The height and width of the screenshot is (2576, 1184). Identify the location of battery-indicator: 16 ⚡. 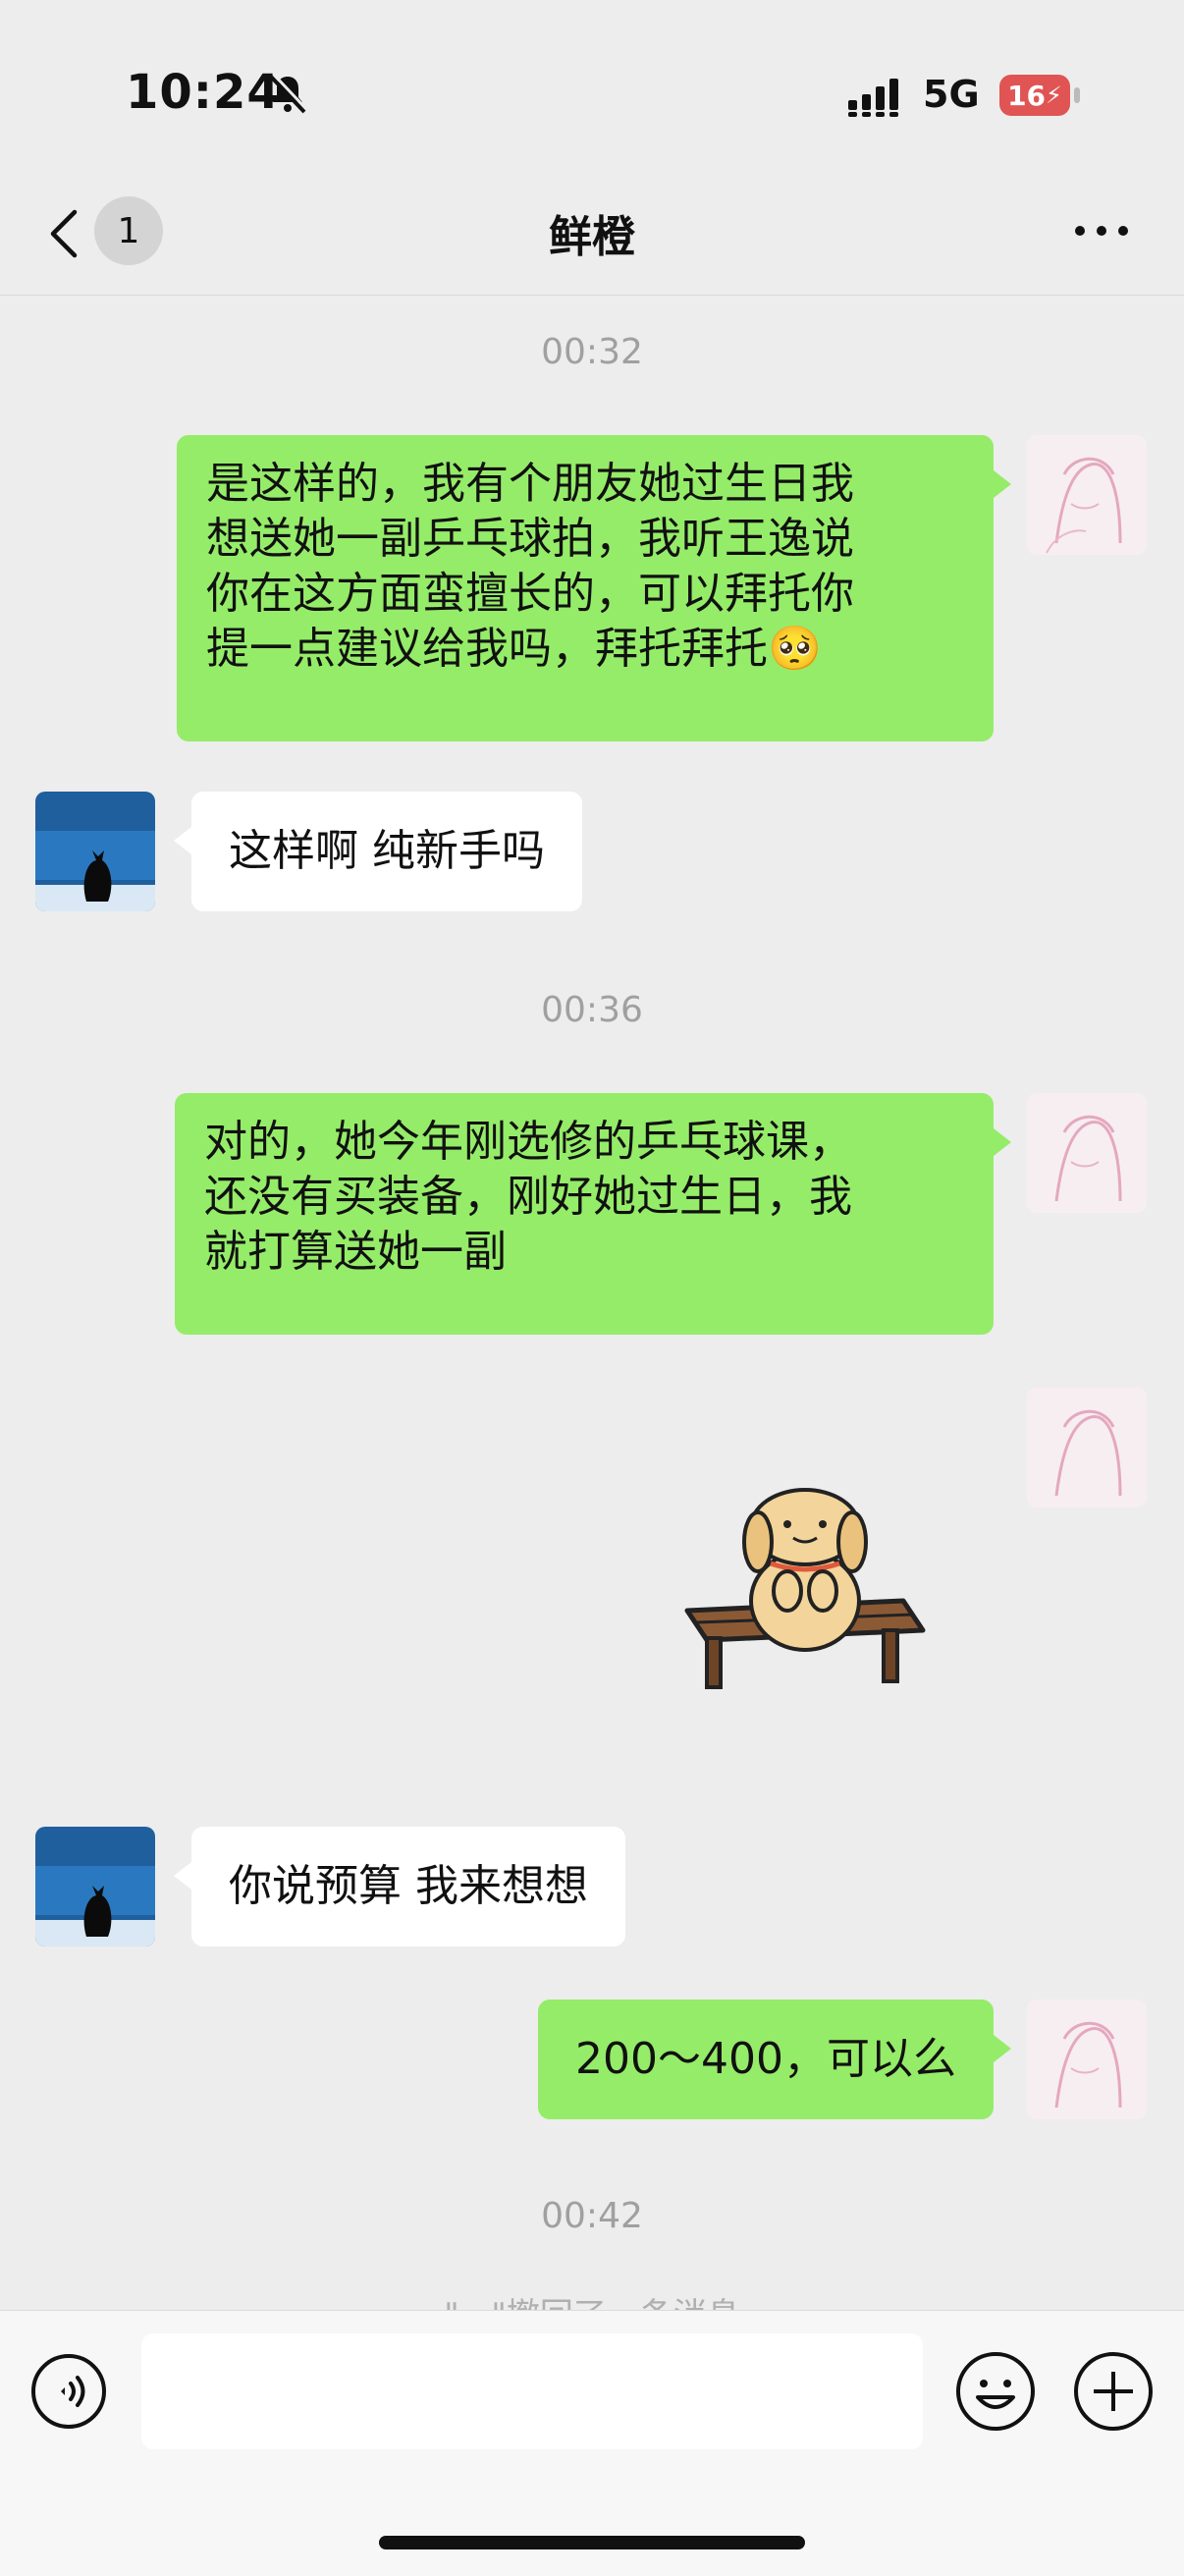
(1034, 95).